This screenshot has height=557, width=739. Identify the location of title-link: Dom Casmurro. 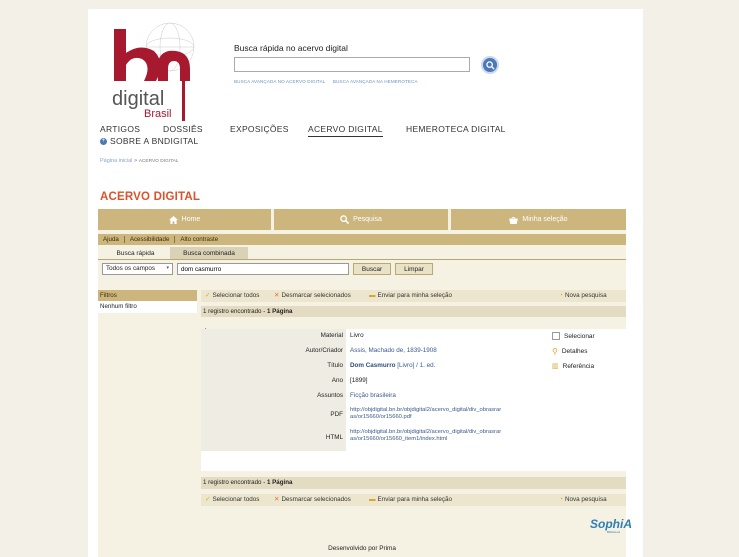
(373, 365).